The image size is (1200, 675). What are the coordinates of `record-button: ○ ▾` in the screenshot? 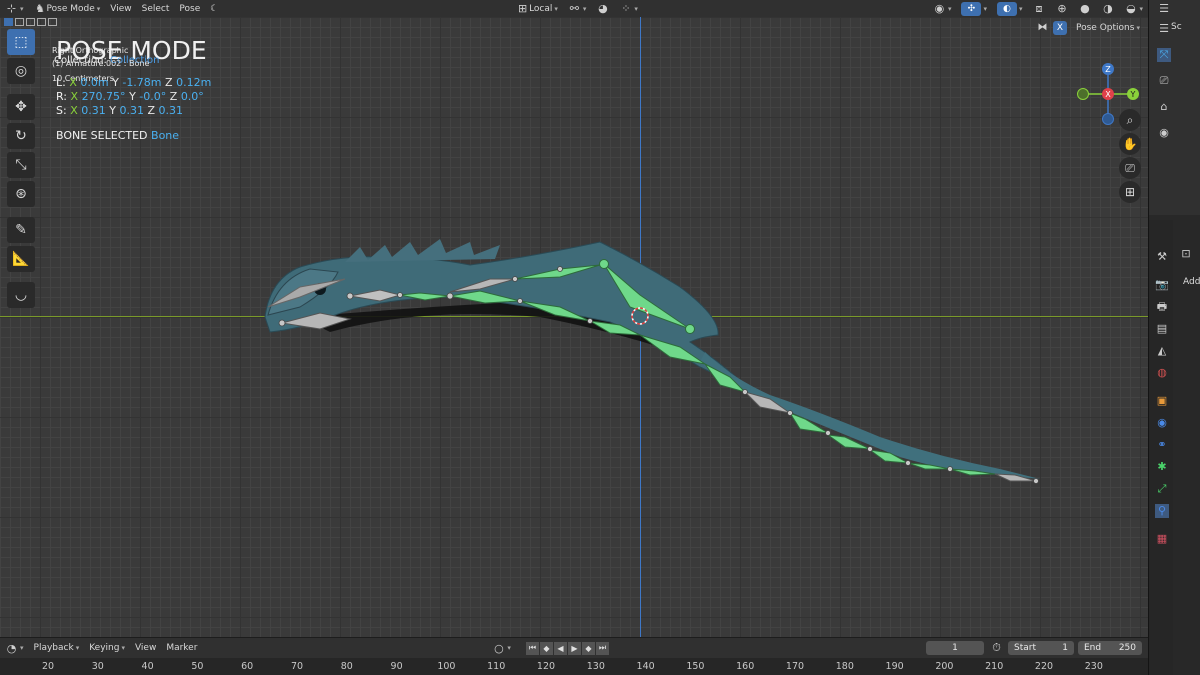 It's located at (501, 648).